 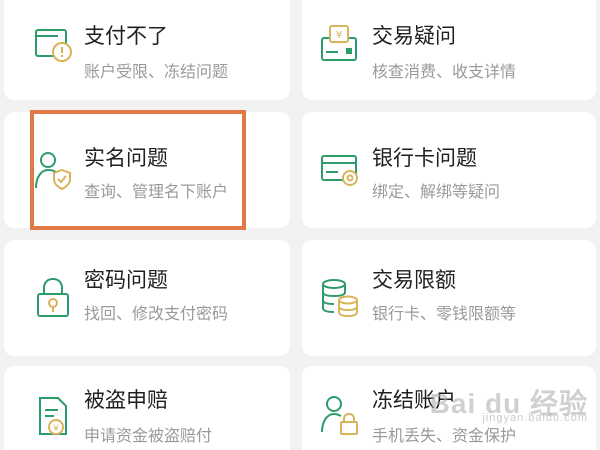 What do you see at coordinates (414, 36) in the screenshot?
I see `topic-title: 交易疑问` at bounding box center [414, 36].